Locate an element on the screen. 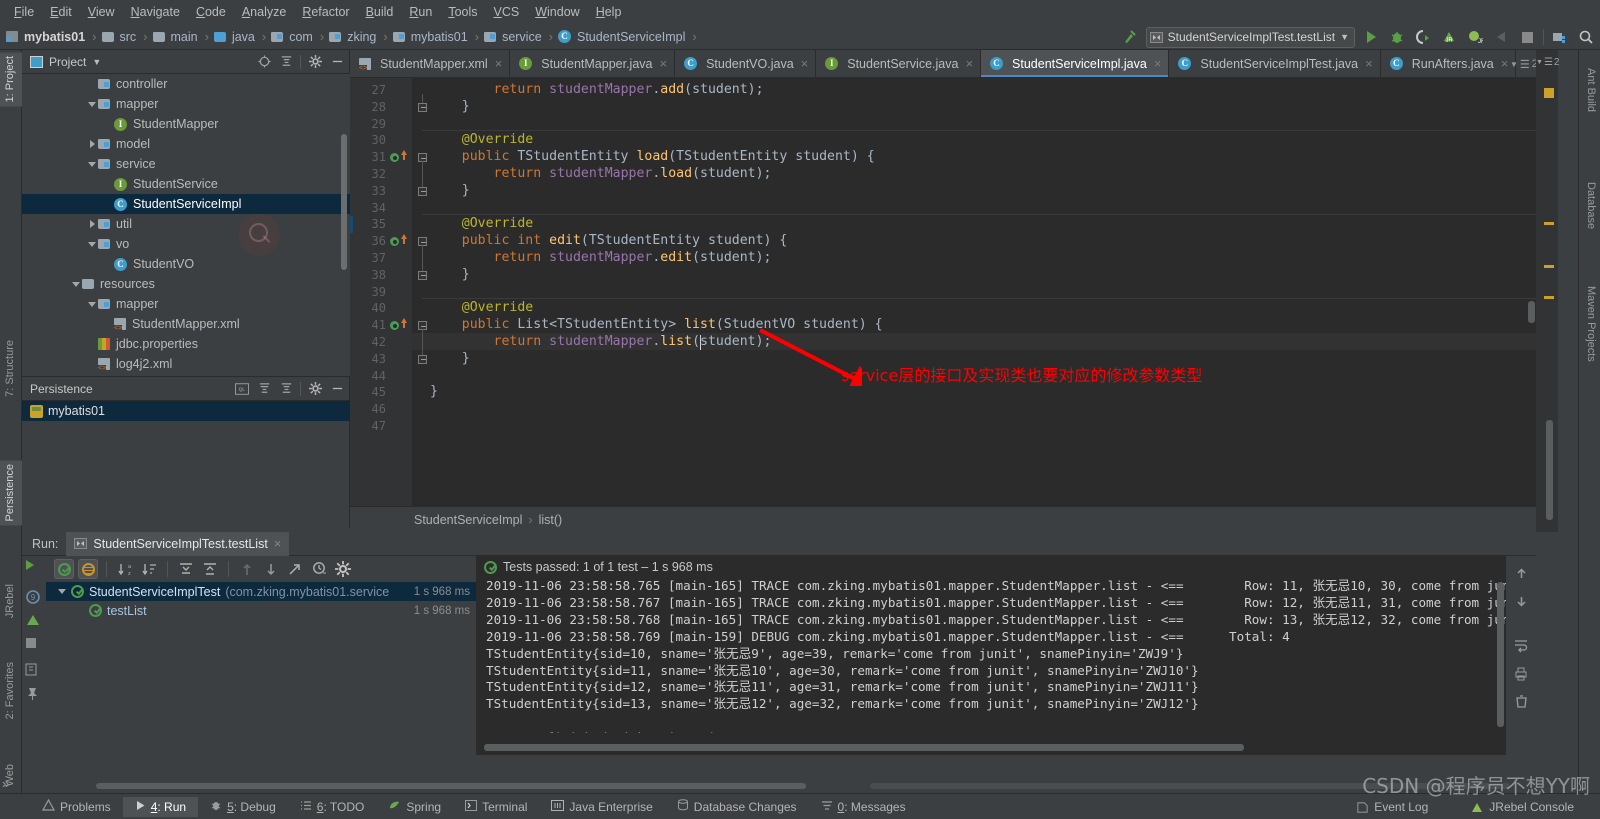 Image resolution: width=1600 pixels, height=819 pixels. collapse-all-icon is located at coordinates (210, 569).